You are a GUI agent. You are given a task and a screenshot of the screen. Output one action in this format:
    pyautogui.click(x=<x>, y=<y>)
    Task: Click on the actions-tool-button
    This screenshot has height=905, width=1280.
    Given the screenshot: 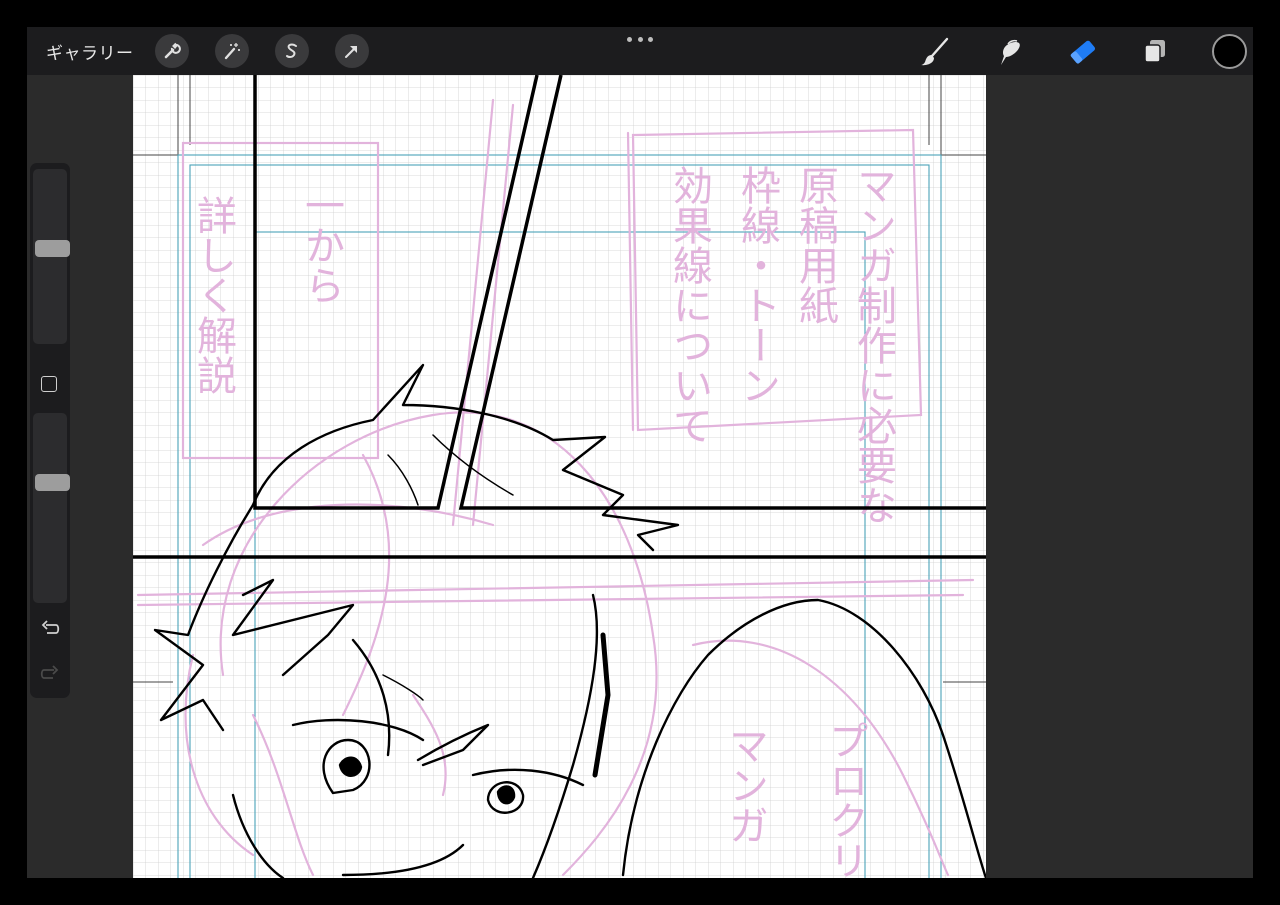 What is the action you would take?
    pyautogui.click(x=172, y=51)
    